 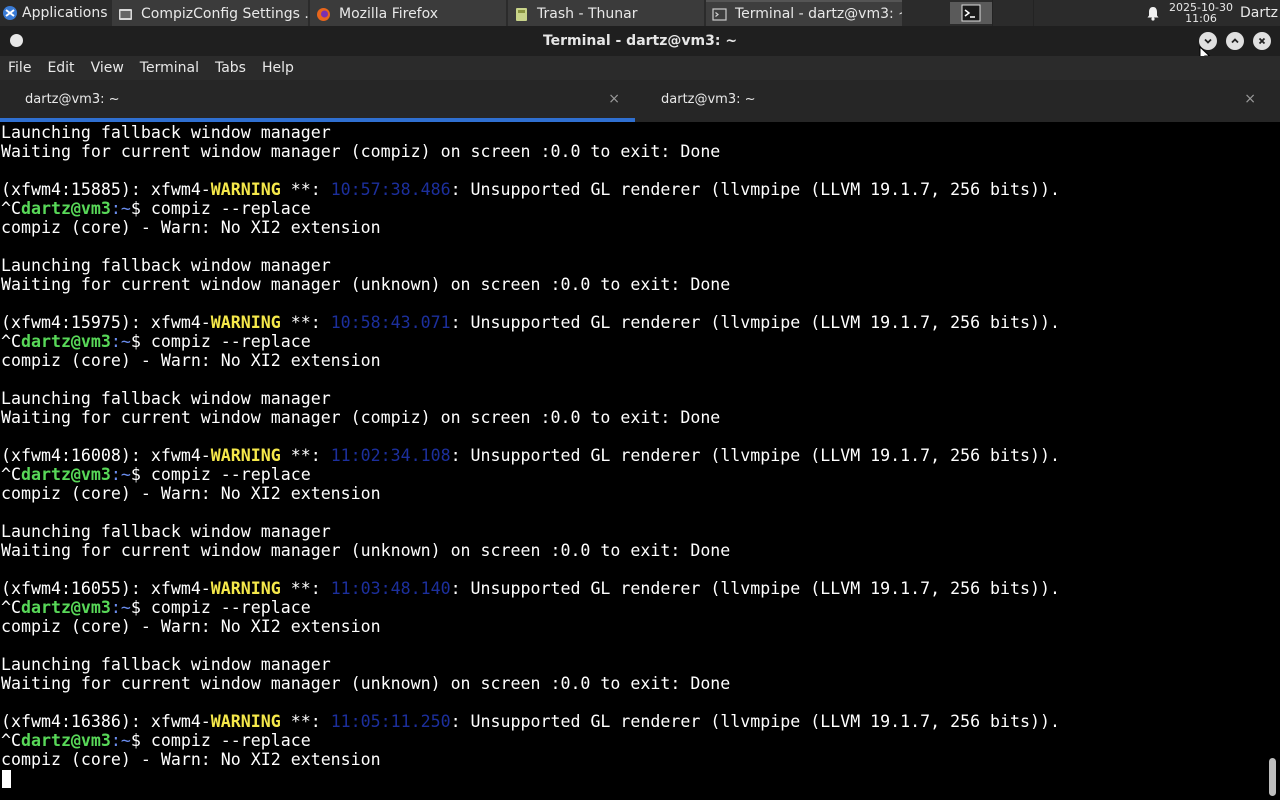 I want to click on tab-label: dartz@vm3: ~, so click(x=708, y=99).